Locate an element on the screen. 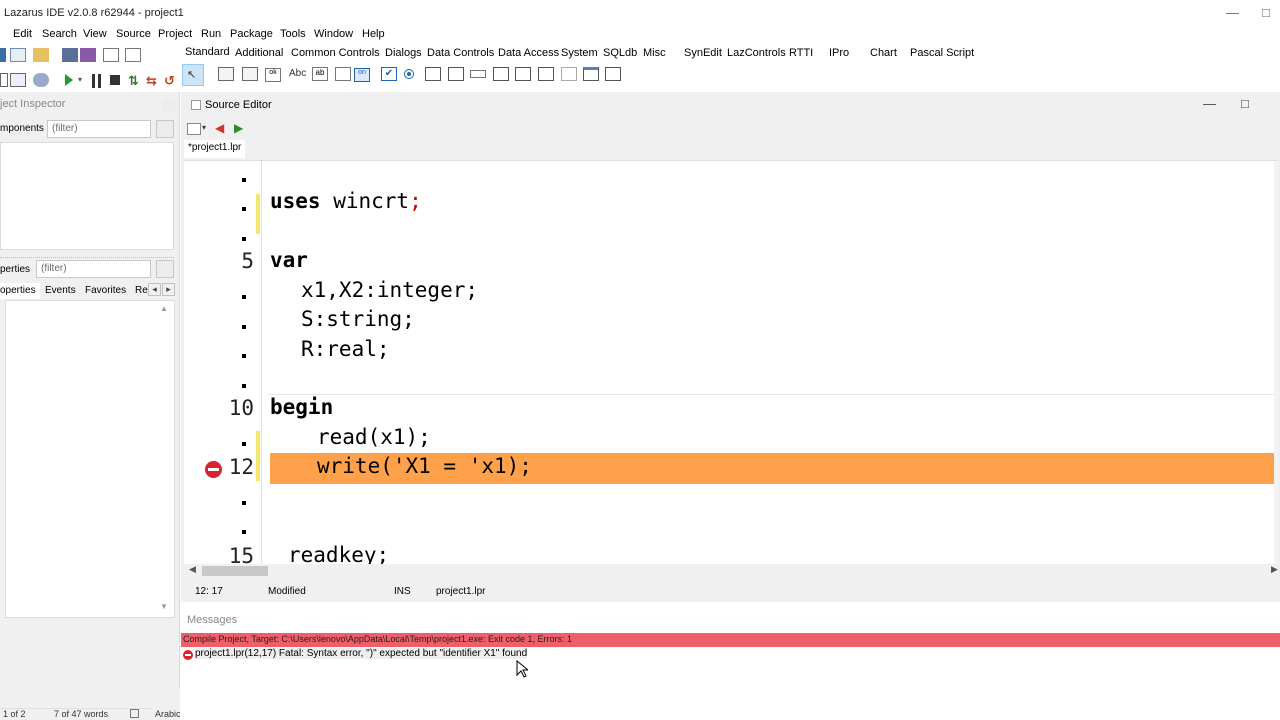 The width and height of the screenshot is (1280, 720). components-filter-input: (filter) is located at coordinates (99, 129).